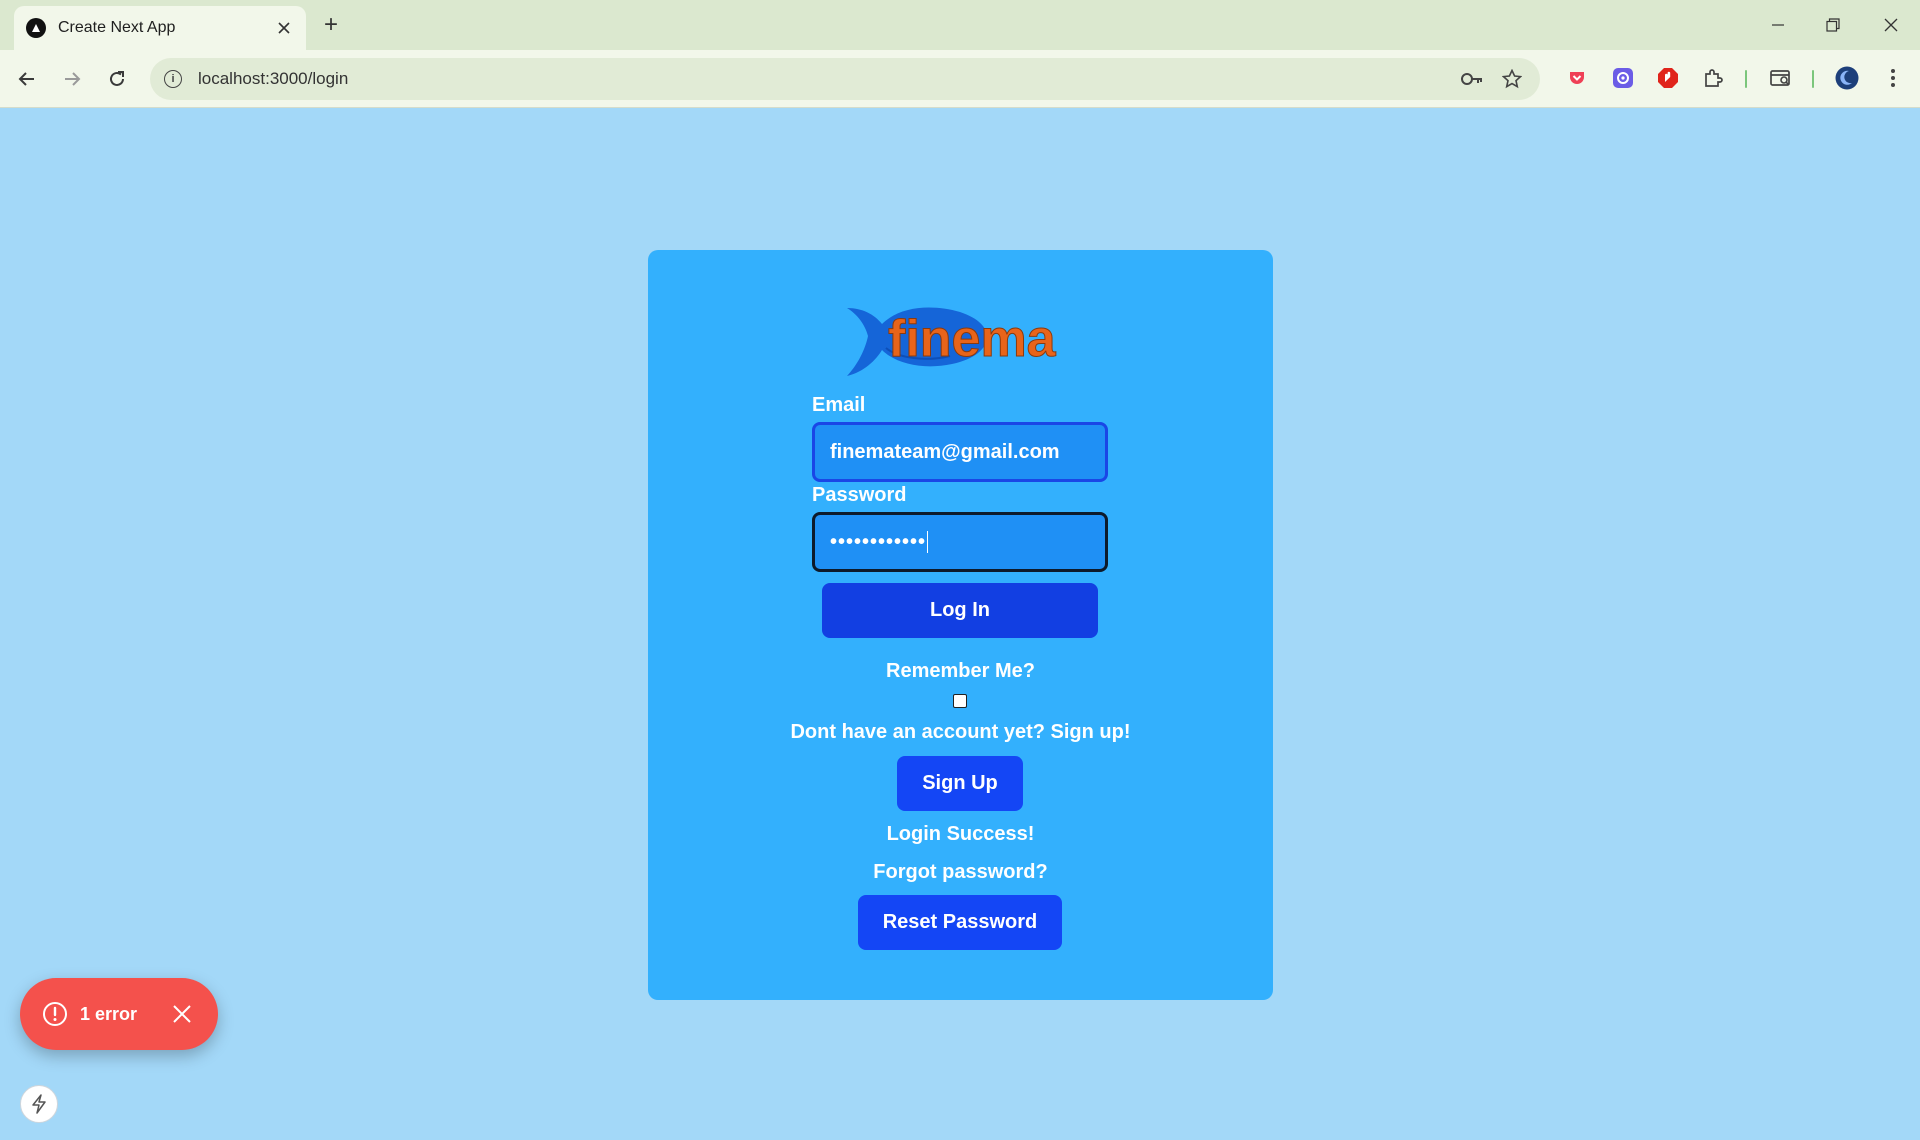 The width and height of the screenshot is (1920, 1140). Describe the element at coordinates (1512, 79) in the screenshot. I see `bookmark-star-icon` at that location.